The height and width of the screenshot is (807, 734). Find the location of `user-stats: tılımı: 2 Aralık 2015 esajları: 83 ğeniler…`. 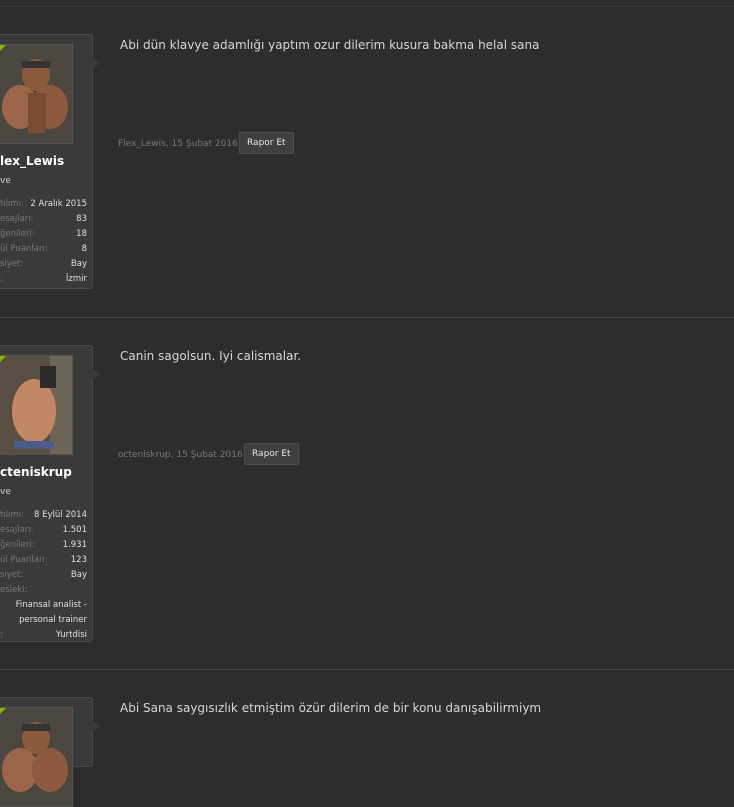

user-stats: tılımı: 2 Aralık 2015 esajları: 83 ğeniler… is located at coordinates (43, 242).